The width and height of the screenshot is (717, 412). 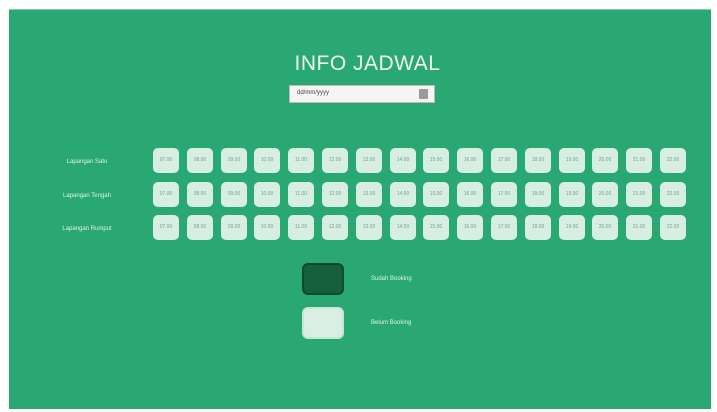 I want to click on legend-booked-swatch, so click(x=323, y=279).